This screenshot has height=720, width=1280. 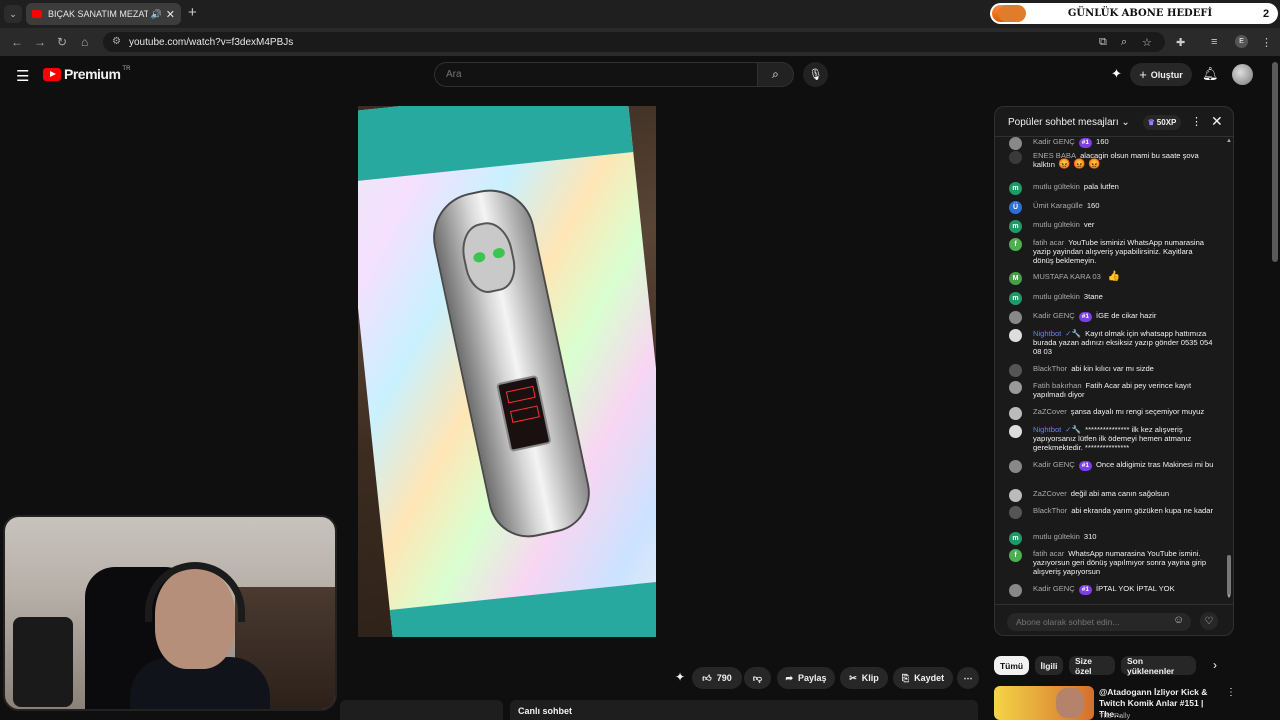 What do you see at coordinates (1111, 143) in the screenshot?
I see `chat-message: Kadir GENÇ #1 160` at bounding box center [1111, 143].